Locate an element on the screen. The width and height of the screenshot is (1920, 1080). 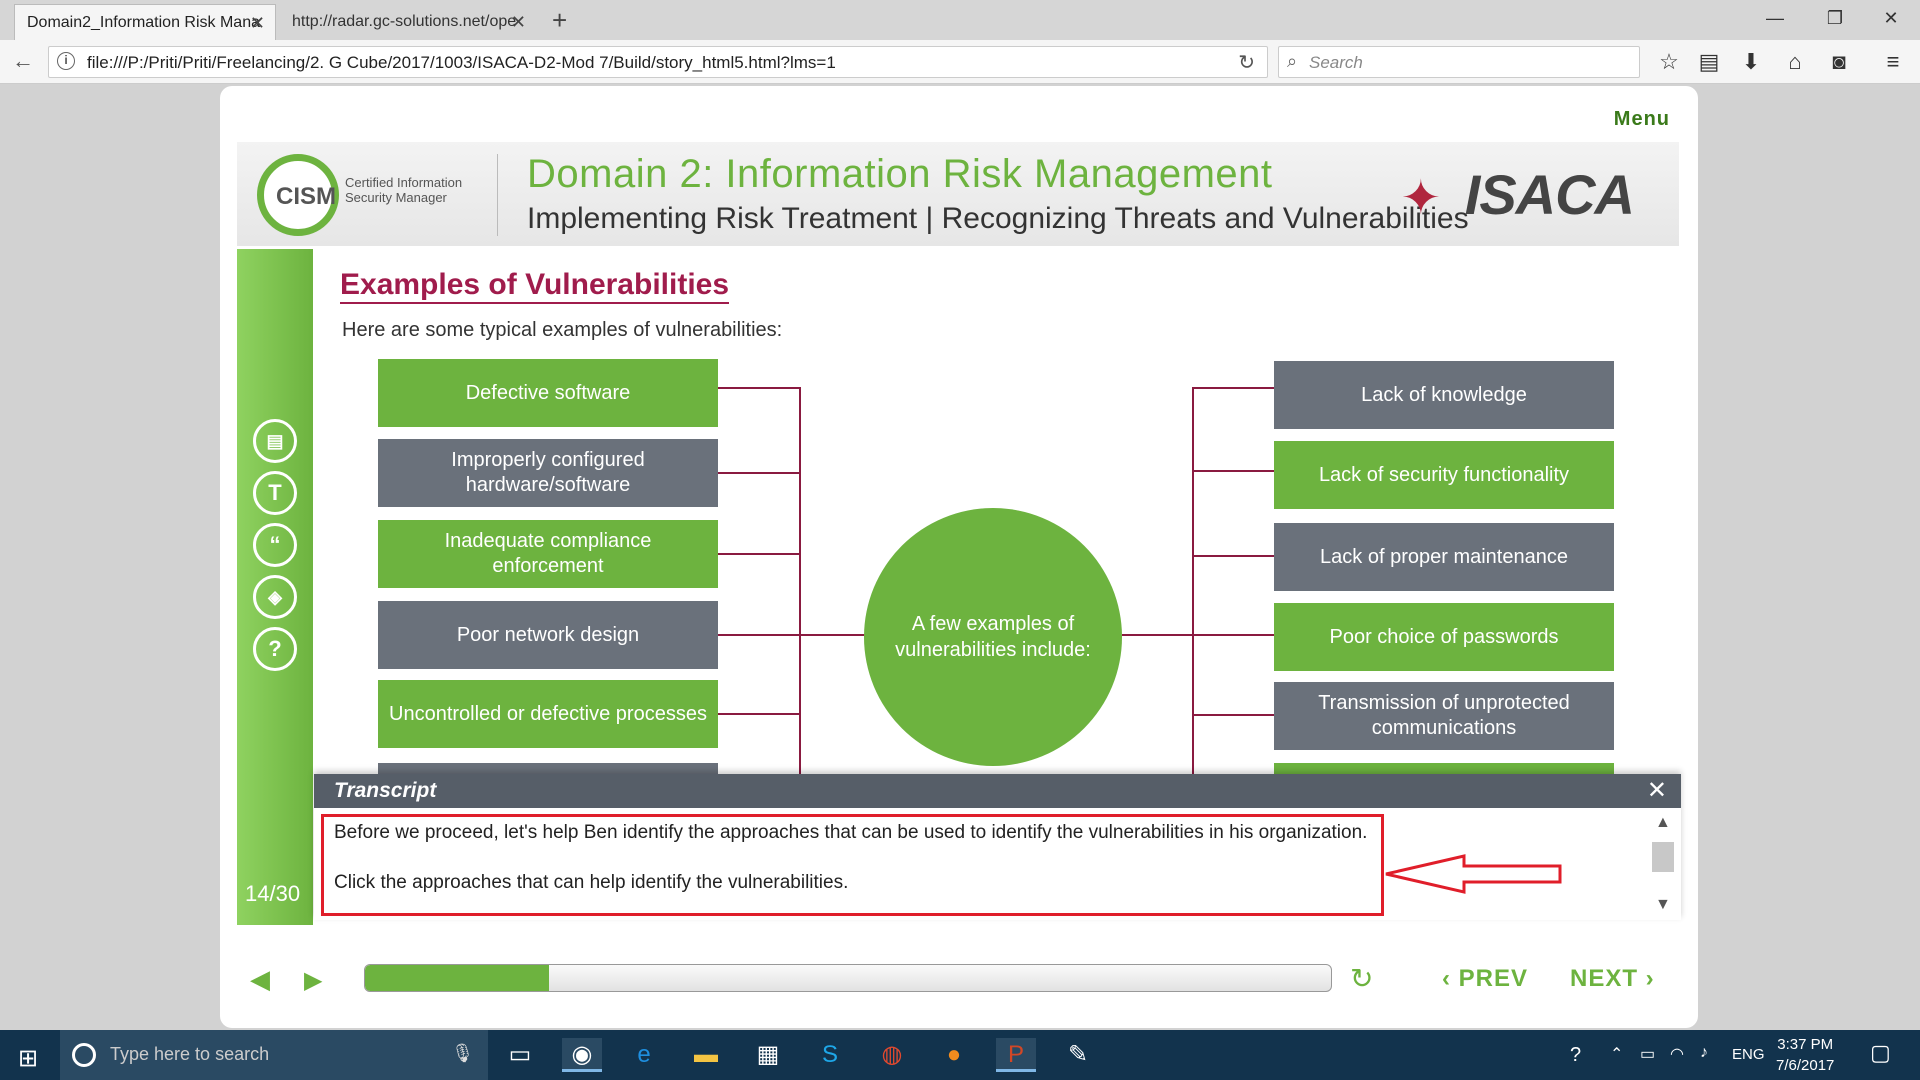
cism-logo-text: CISM is located at coordinates (306, 196).